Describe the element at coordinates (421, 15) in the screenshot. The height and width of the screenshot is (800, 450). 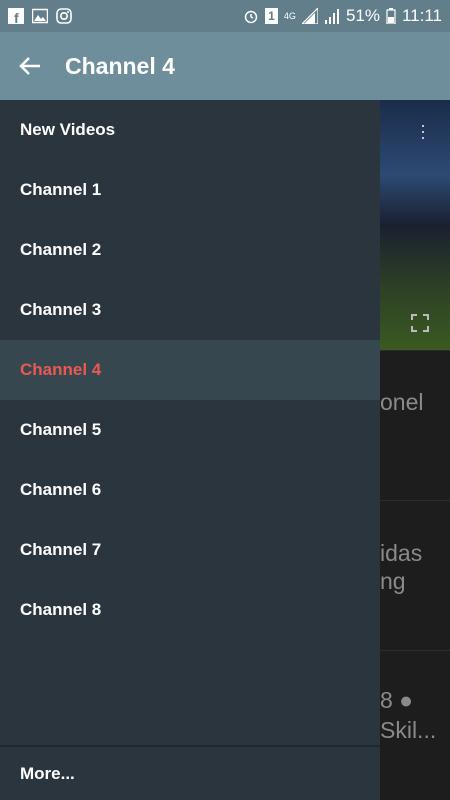
I see `clock: 11:11` at that location.